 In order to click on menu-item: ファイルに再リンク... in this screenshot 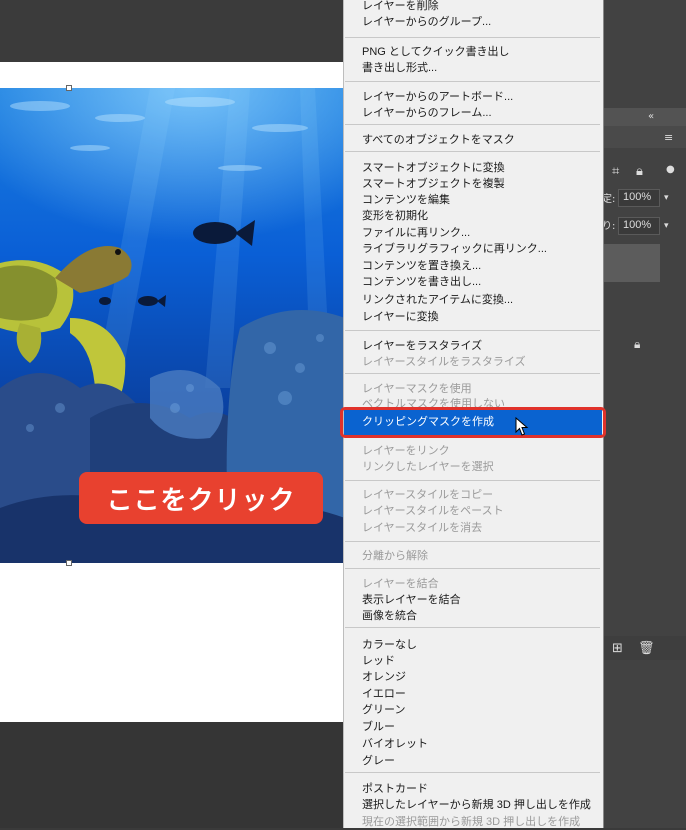, I will do `click(416, 233)`.